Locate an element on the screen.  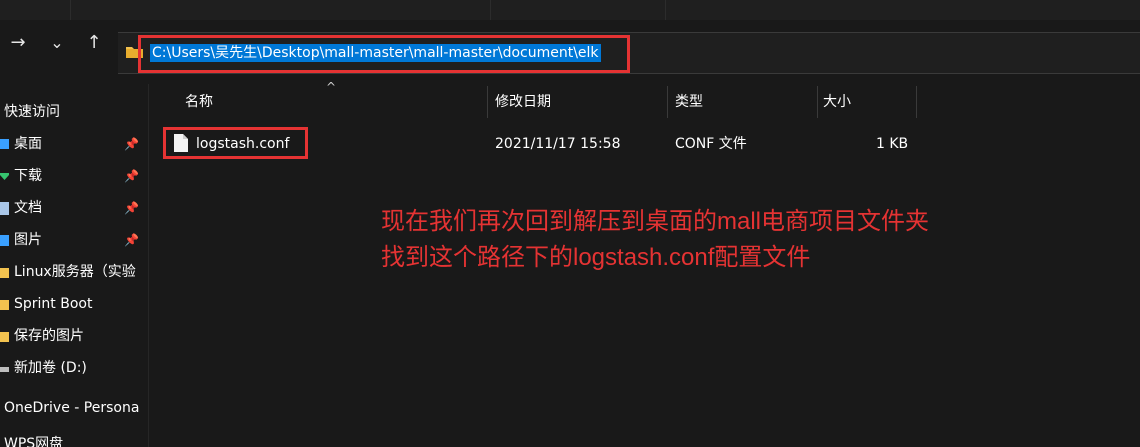
sidebar-item-onedrive: OneDrive - Persona is located at coordinates (74, 408).